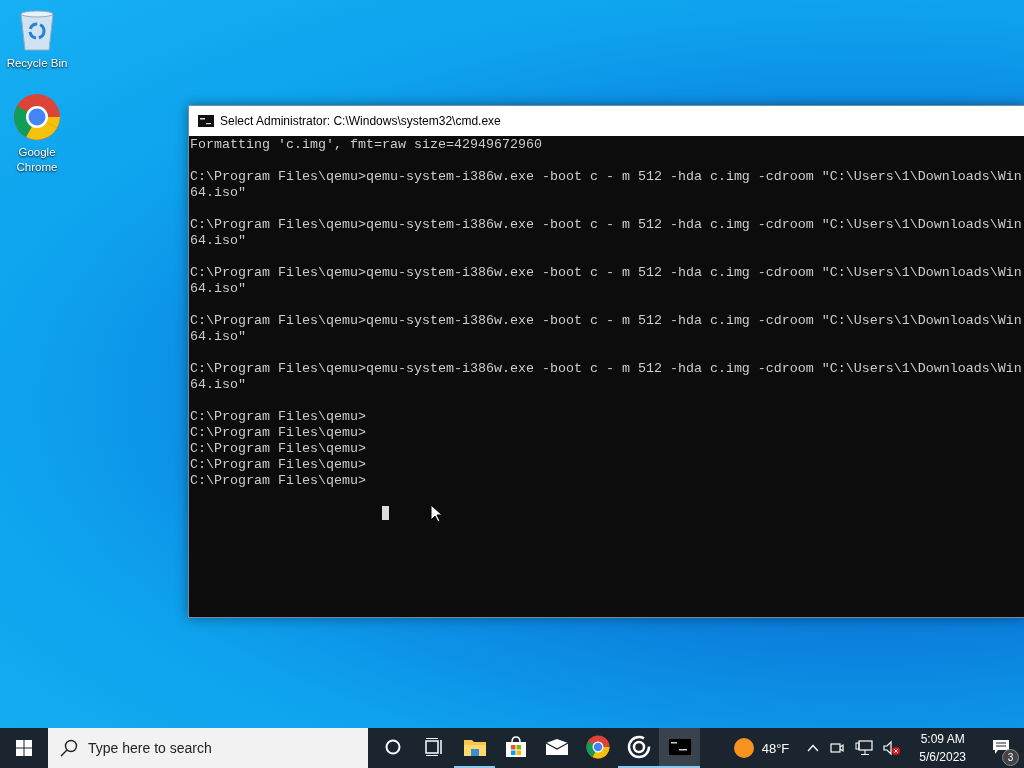 The width and height of the screenshot is (1024, 768). I want to click on clock-button: 5:09 AM 5/6/2023, so click(942, 748).